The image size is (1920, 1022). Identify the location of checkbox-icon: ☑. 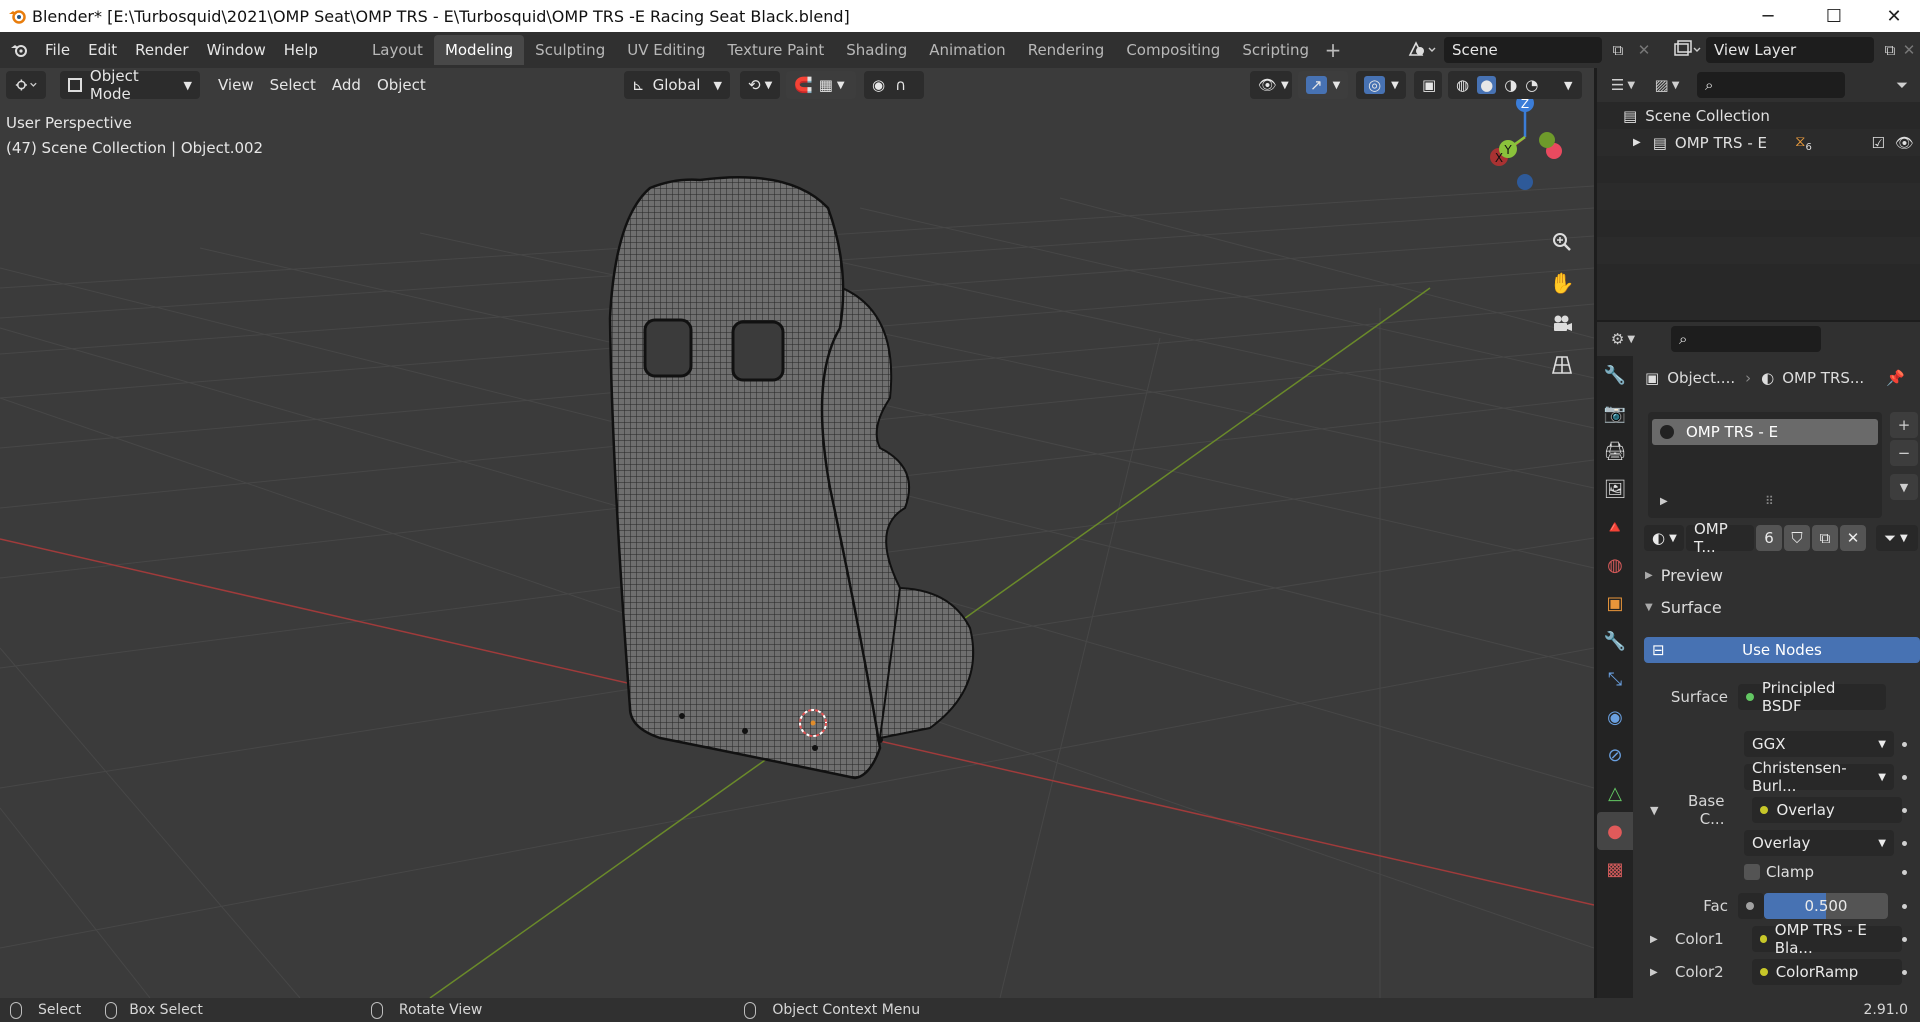
(1878, 143).